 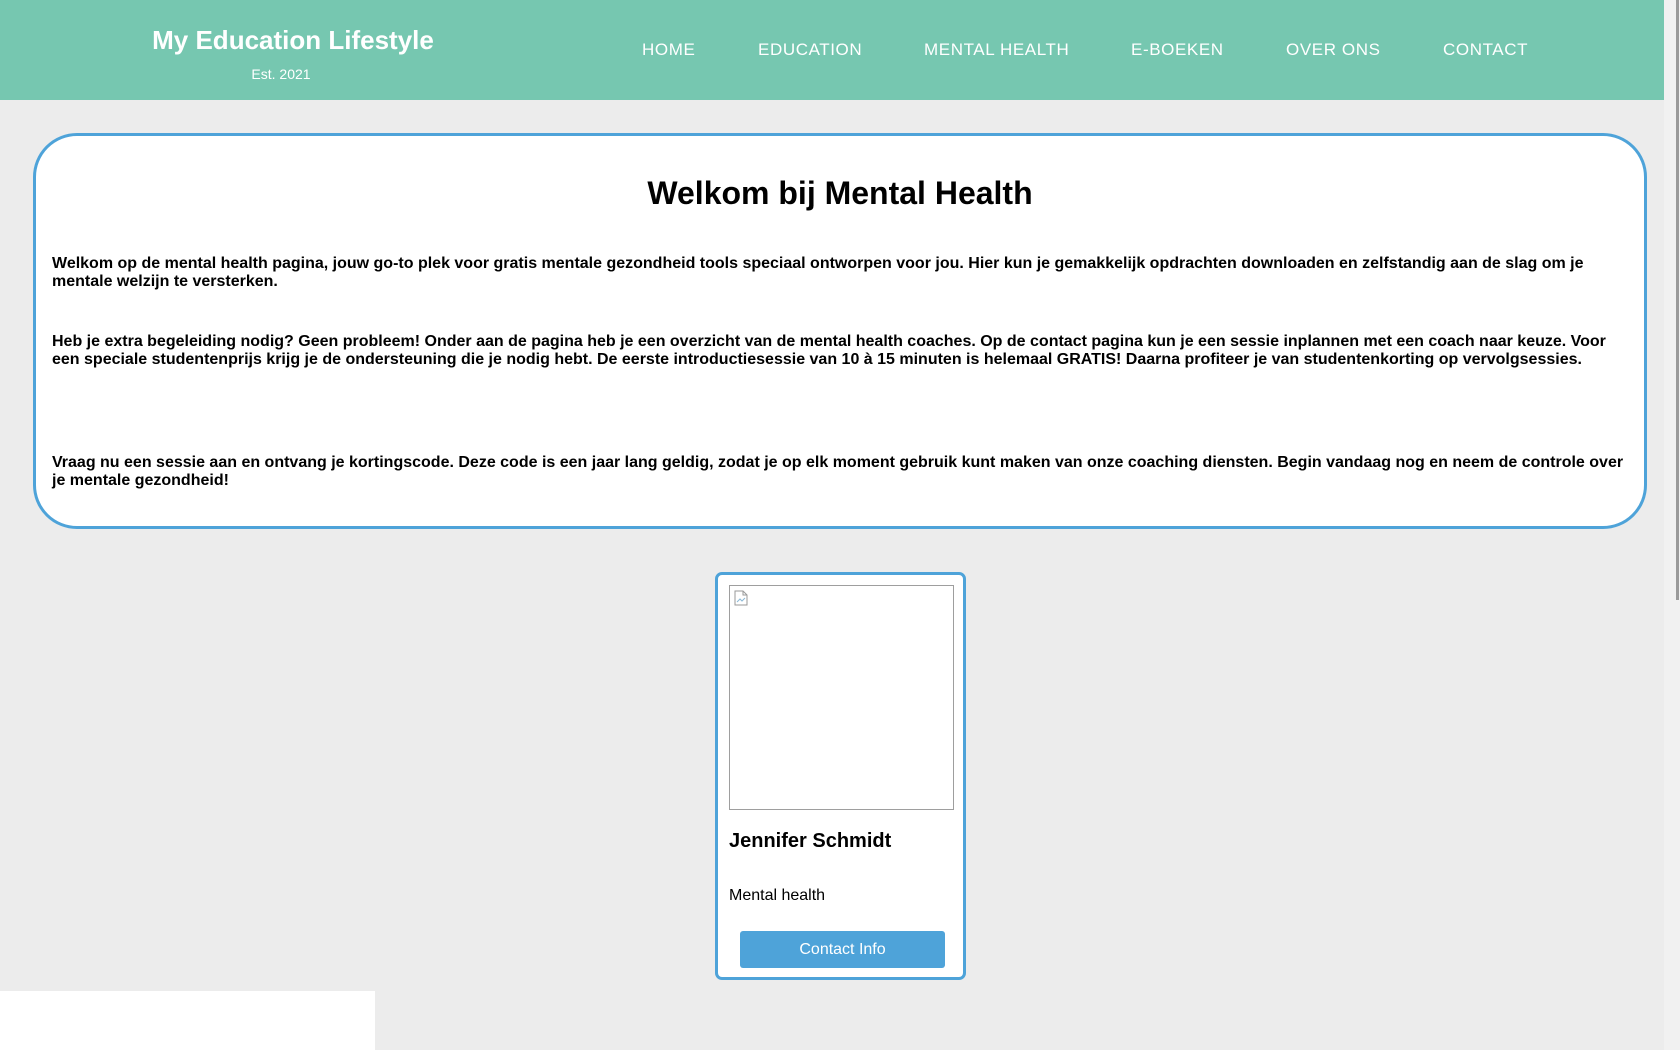 I want to click on brand-subtitle: Est. 2021, so click(x=281, y=74).